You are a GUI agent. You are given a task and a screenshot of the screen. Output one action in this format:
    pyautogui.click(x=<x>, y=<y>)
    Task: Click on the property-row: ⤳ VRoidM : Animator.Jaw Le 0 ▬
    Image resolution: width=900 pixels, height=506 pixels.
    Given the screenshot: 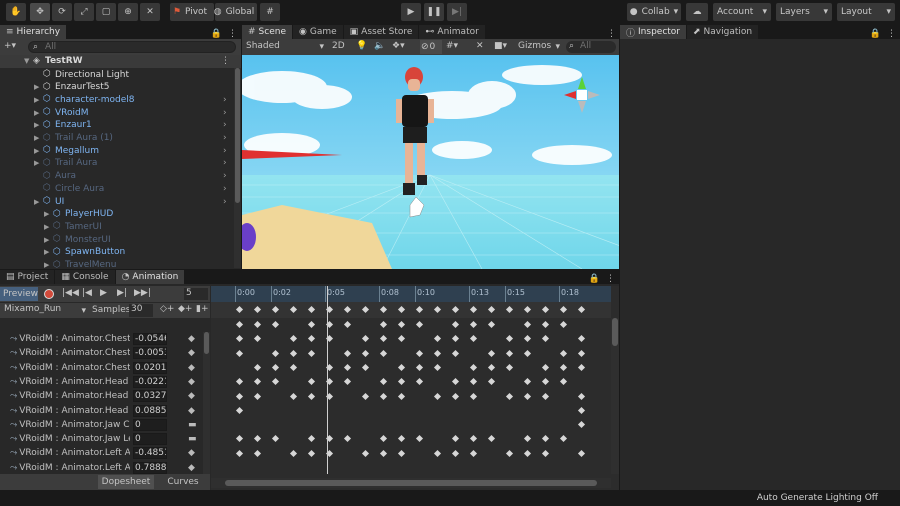 What is the action you would take?
    pyautogui.click(x=102, y=439)
    